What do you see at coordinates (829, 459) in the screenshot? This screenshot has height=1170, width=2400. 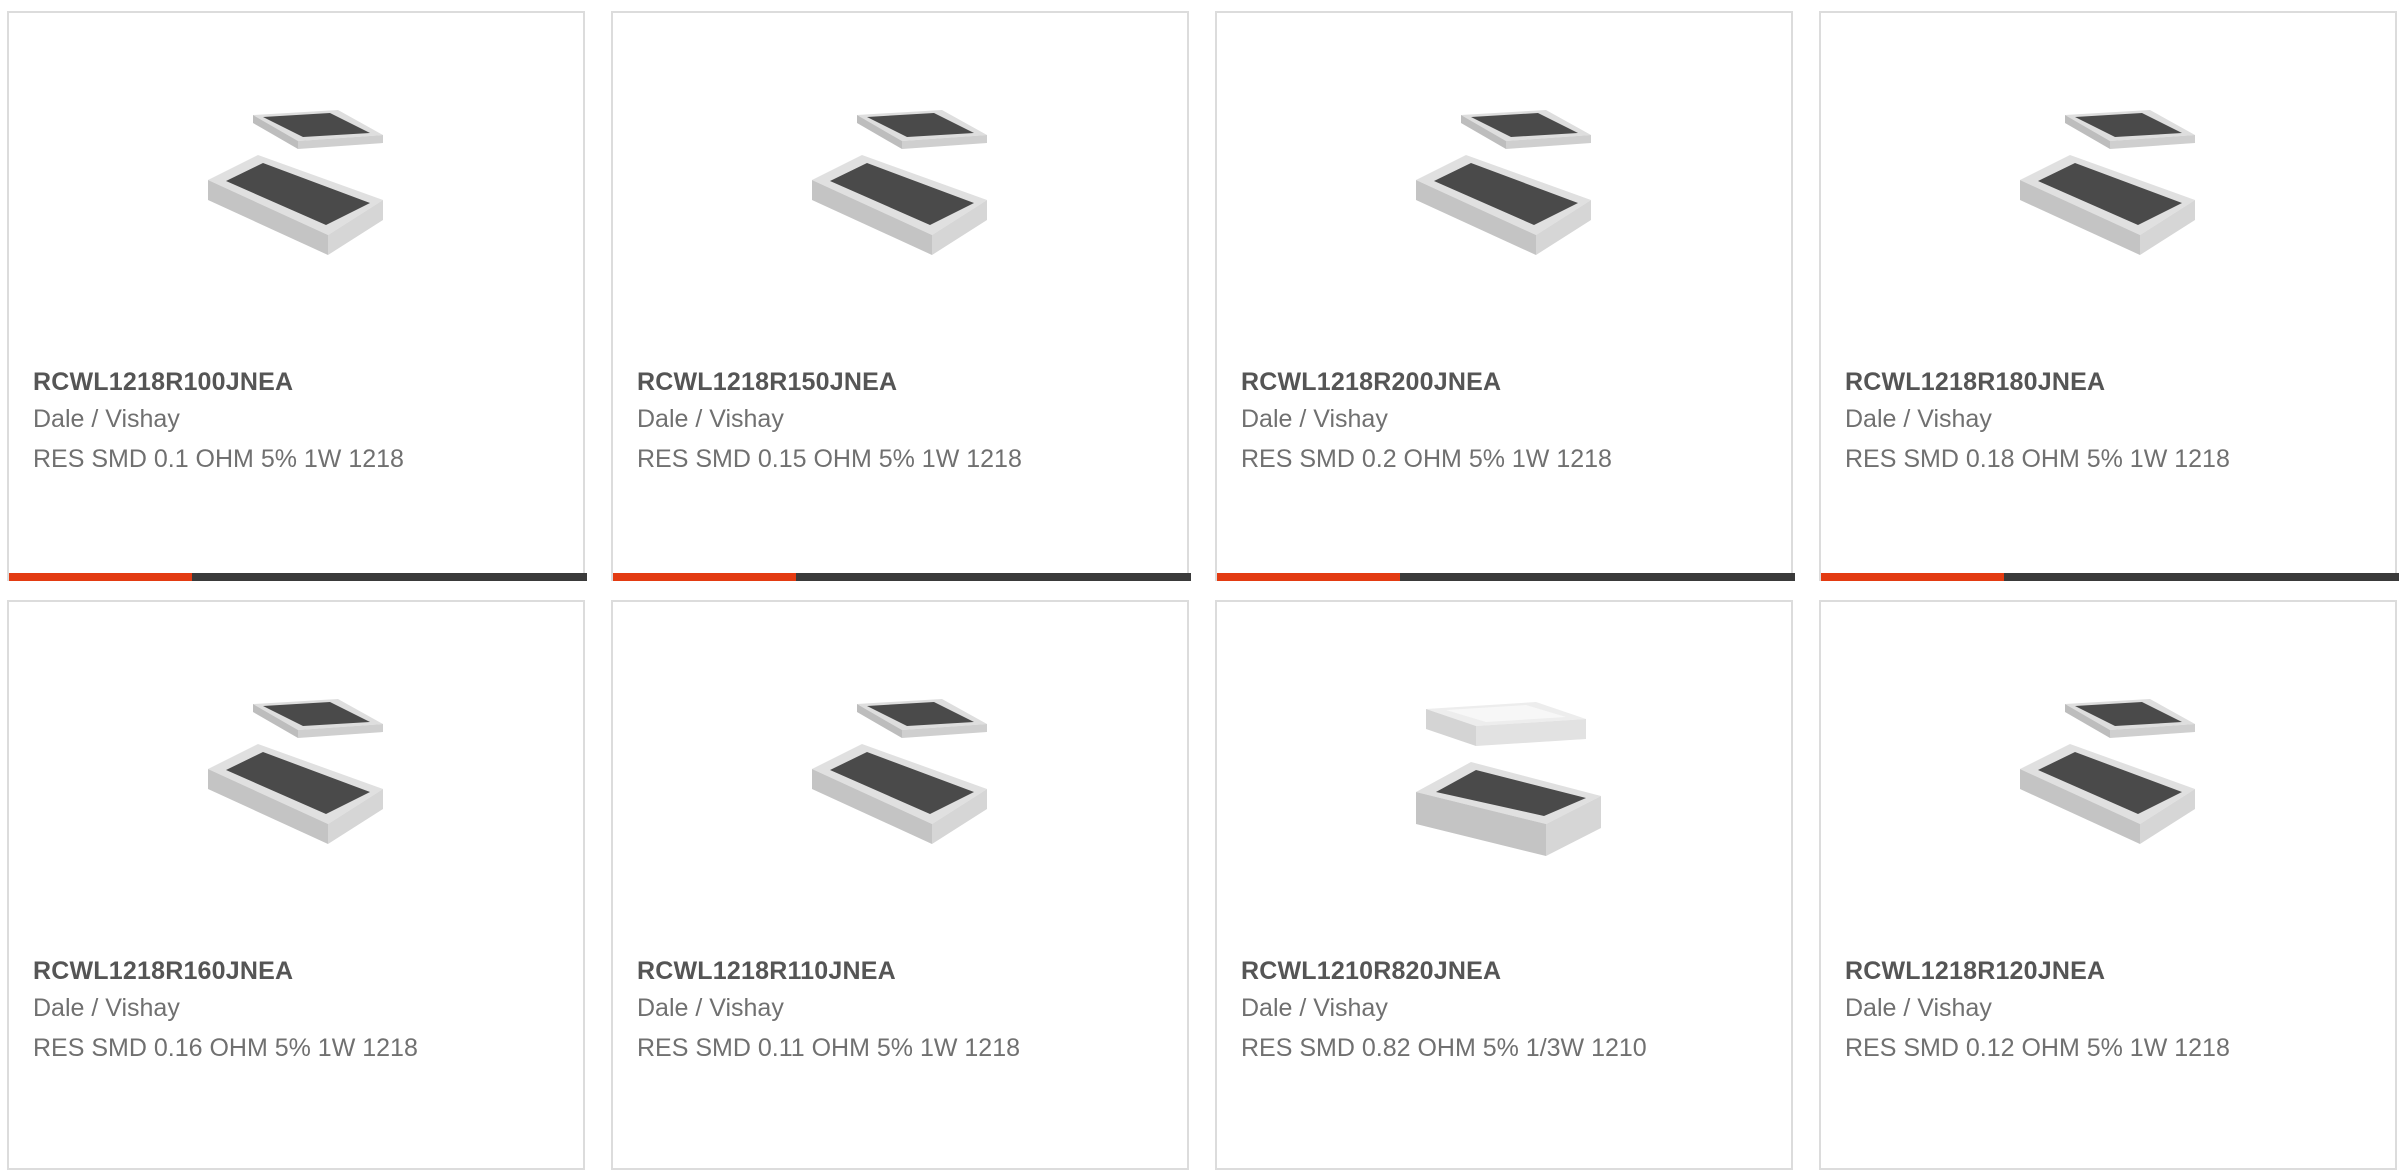 I see `product-description: RES SMD 0.15 OHM 5% 1W 1218` at bounding box center [829, 459].